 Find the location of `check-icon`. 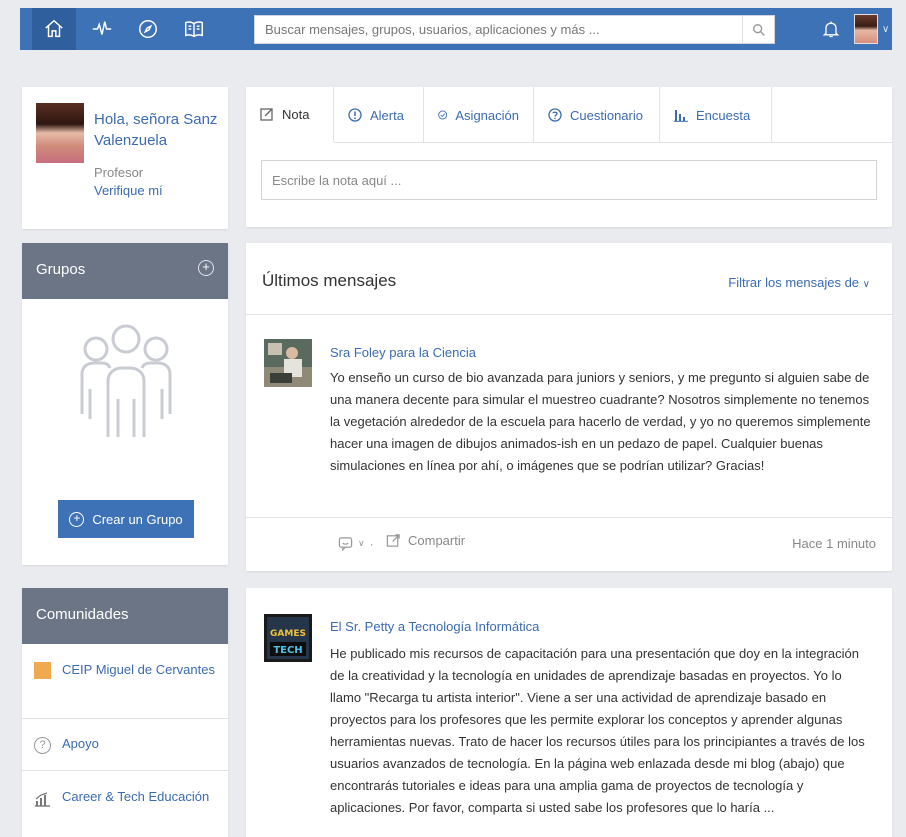

check-icon is located at coordinates (443, 115).